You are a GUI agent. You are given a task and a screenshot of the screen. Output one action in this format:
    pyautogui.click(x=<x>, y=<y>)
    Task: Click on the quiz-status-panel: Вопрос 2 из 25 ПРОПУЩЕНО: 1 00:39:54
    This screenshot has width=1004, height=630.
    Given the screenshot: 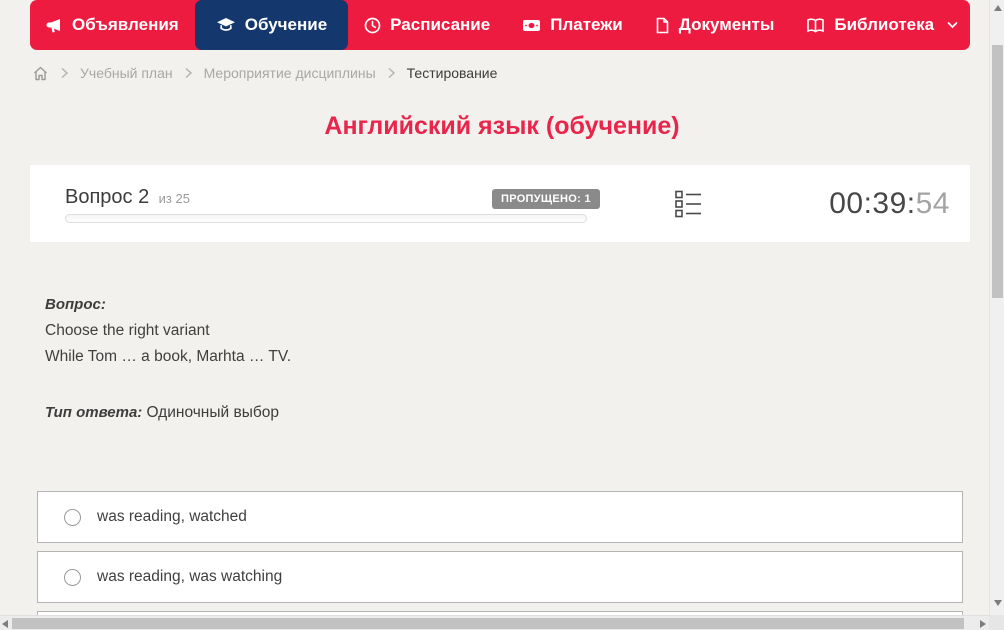 What is the action you would take?
    pyautogui.click(x=500, y=203)
    